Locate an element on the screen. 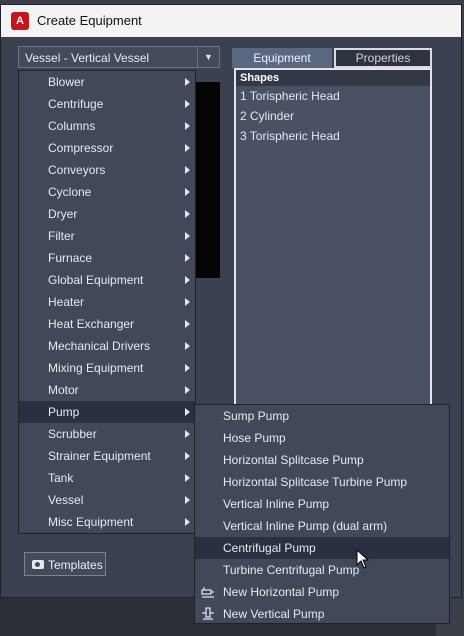 The height and width of the screenshot is (636, 464). submenu-item-vertical-inline-pump-dual-arm: Vertical Inline Pump (dual arm) is located at coordinates (322, 526).